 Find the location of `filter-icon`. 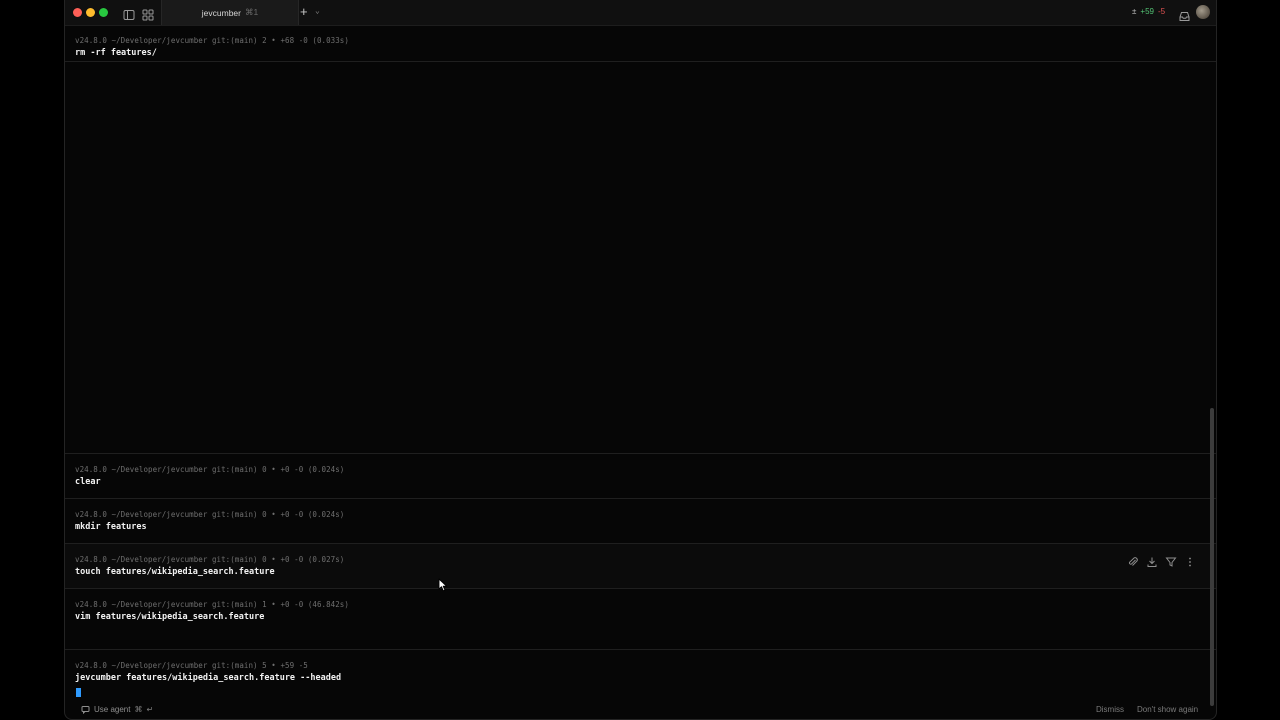

filter-icon is located at coordinates (1171, 560).